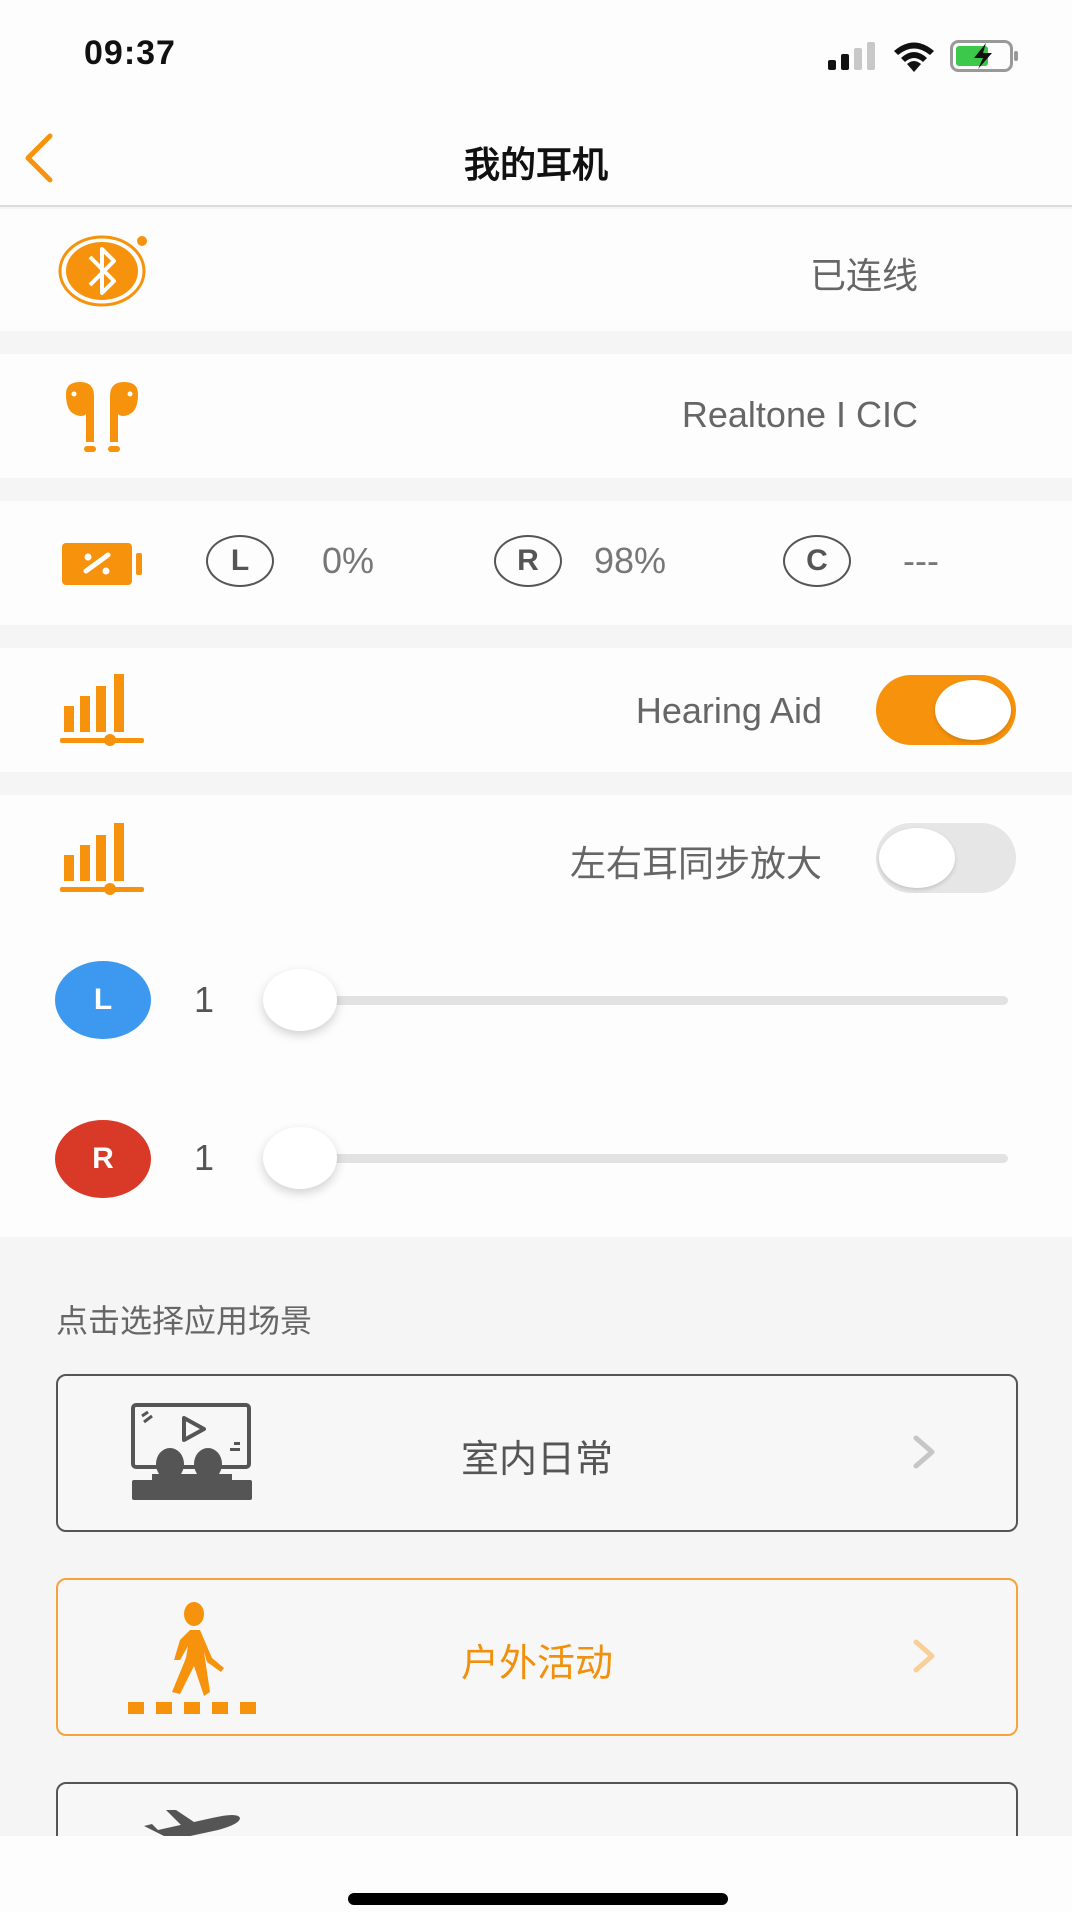  I want to click on battery-charging-icon, so click(984, 56).